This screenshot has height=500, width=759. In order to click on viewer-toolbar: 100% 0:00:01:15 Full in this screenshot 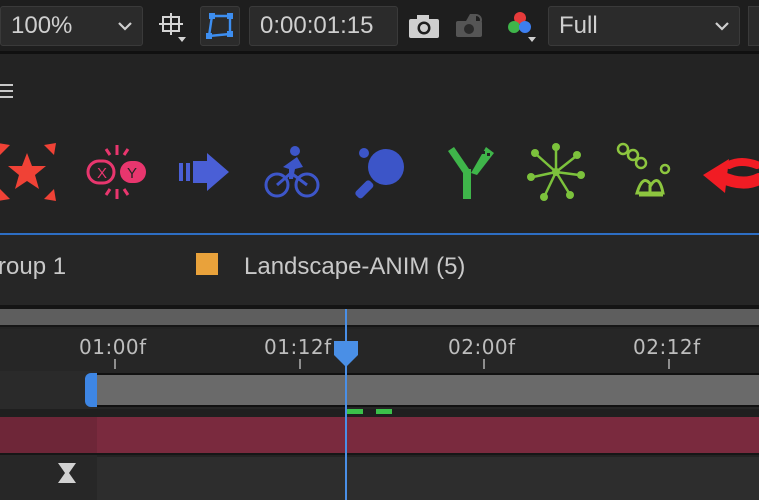, I will do `click(379, 27)`.